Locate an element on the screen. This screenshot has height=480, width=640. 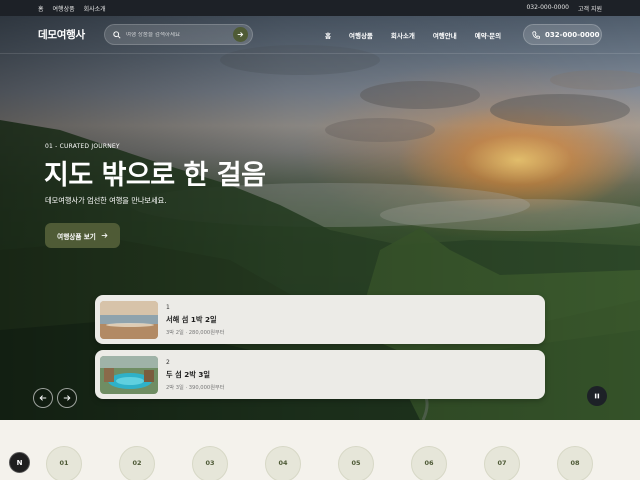
search-submit-button is located at coordinates (240, 34).